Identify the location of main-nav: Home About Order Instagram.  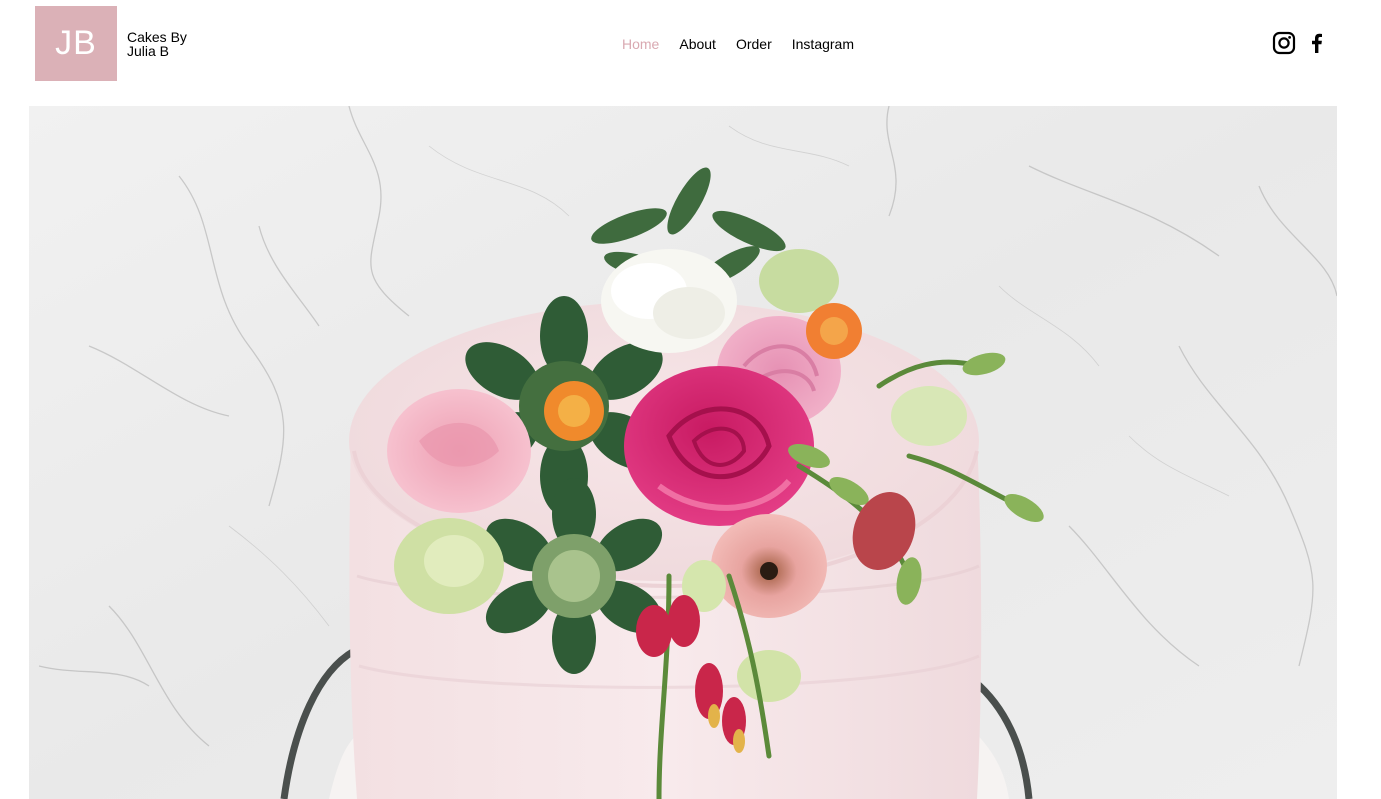
(738, 44).